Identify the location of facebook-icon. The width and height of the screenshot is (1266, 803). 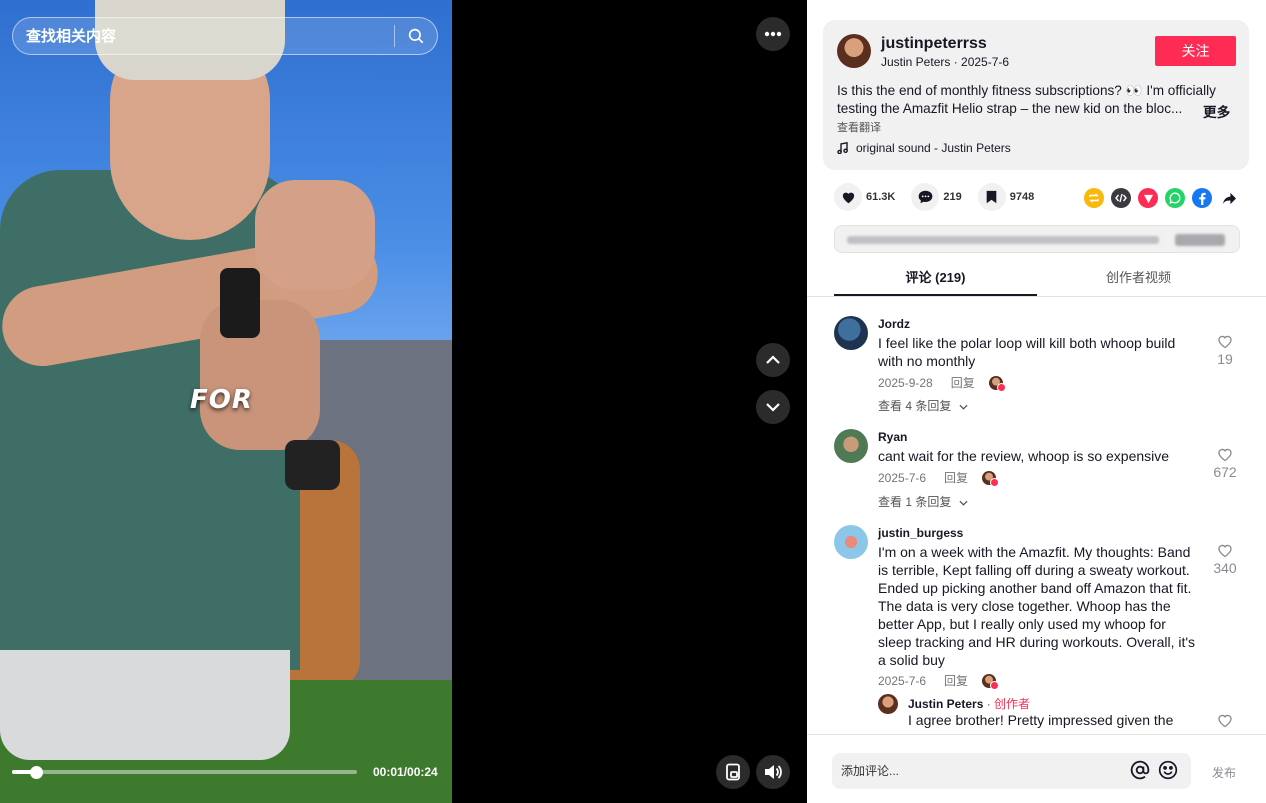
(1202, 198).